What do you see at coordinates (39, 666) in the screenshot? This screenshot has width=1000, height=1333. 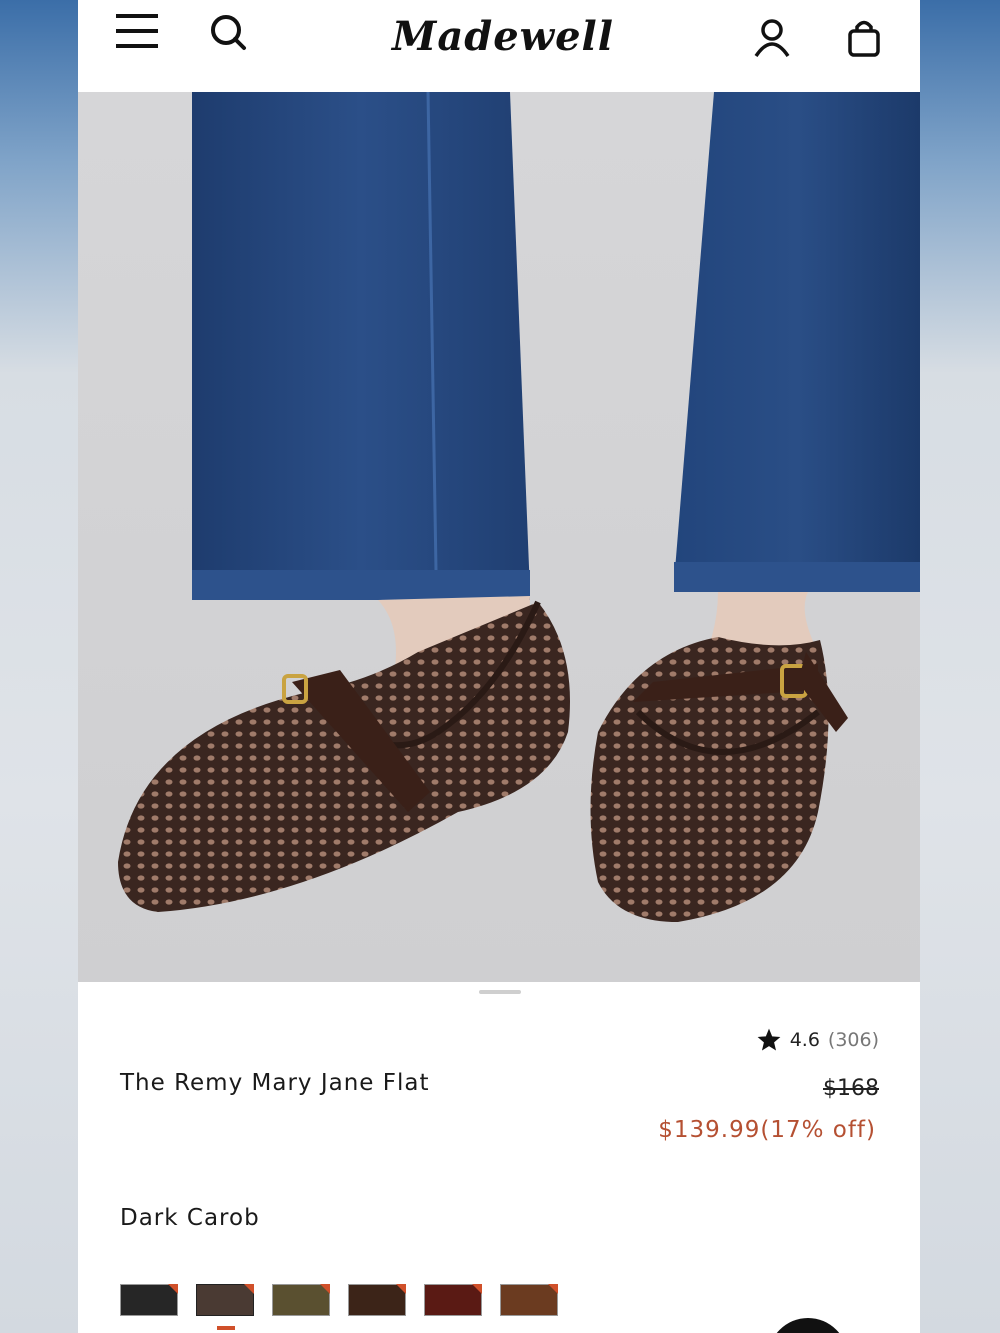 I see `background-left` at bounding box center [39, 666].